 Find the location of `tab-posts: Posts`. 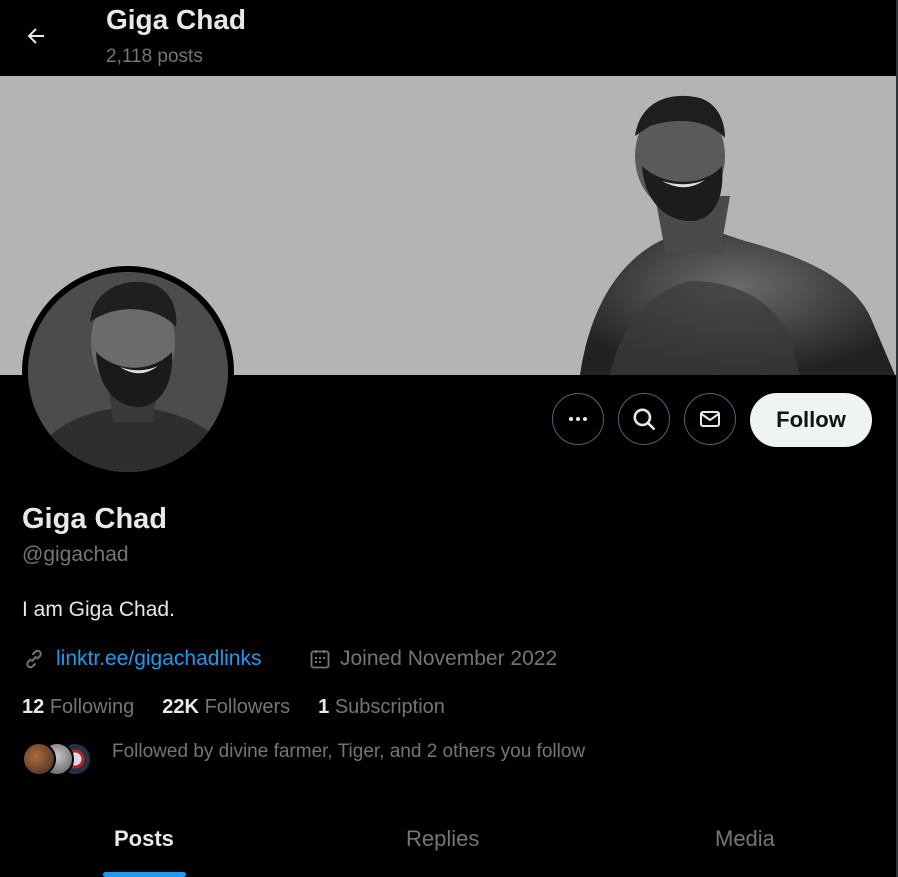

tab-posts: Posts is located at coordinates (144, 839).